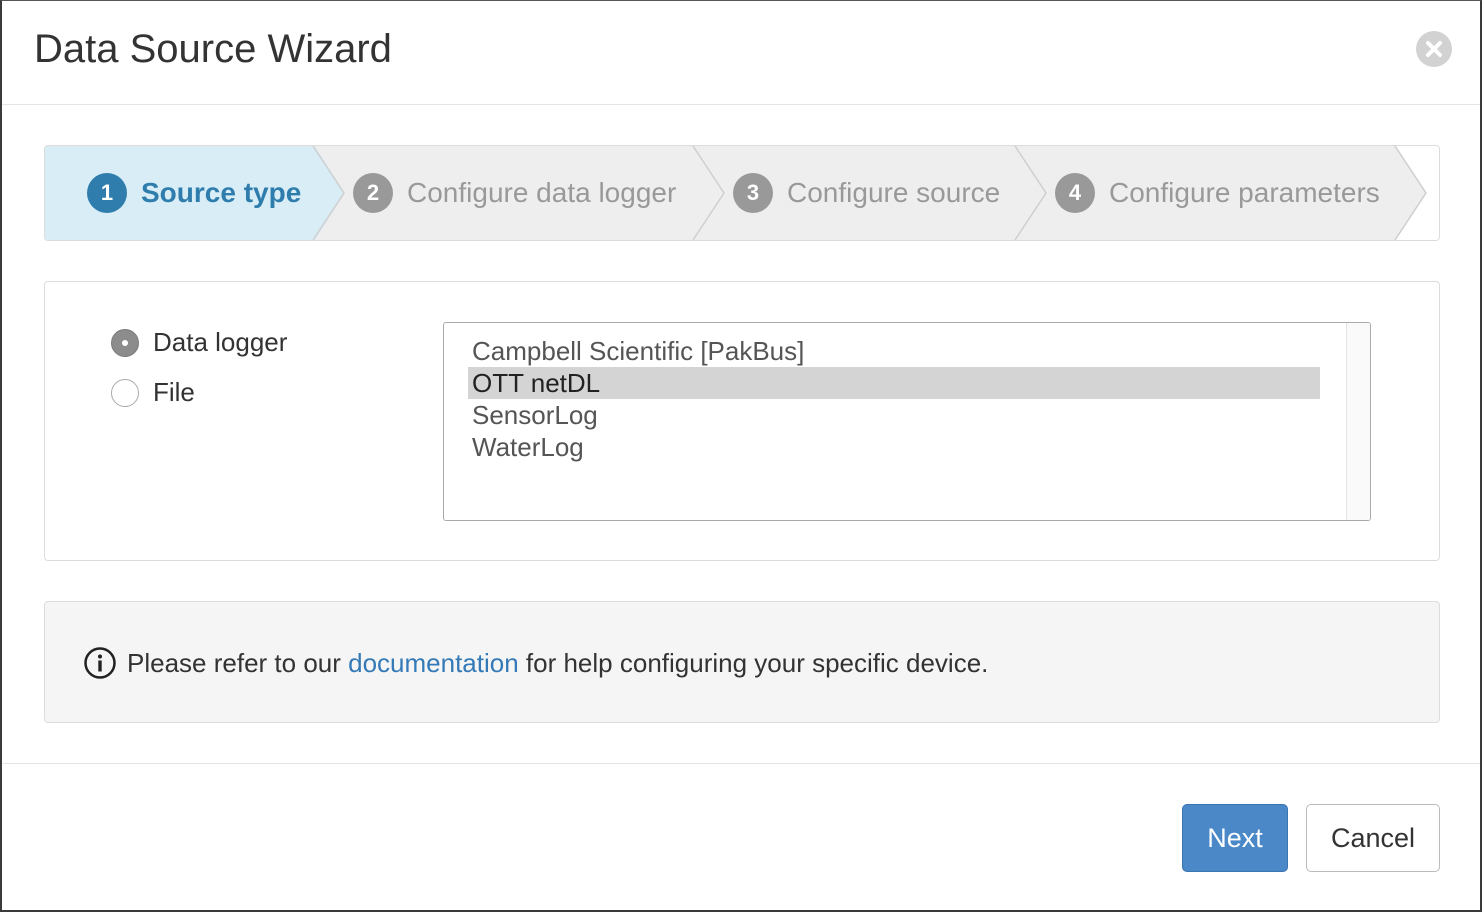 This screenshot has width=1482, height=913. What do you see at coordinates (894, 383) in the screenshot?
I see `list-item-selected: OTT netDL` at bounding box center [894, 383].